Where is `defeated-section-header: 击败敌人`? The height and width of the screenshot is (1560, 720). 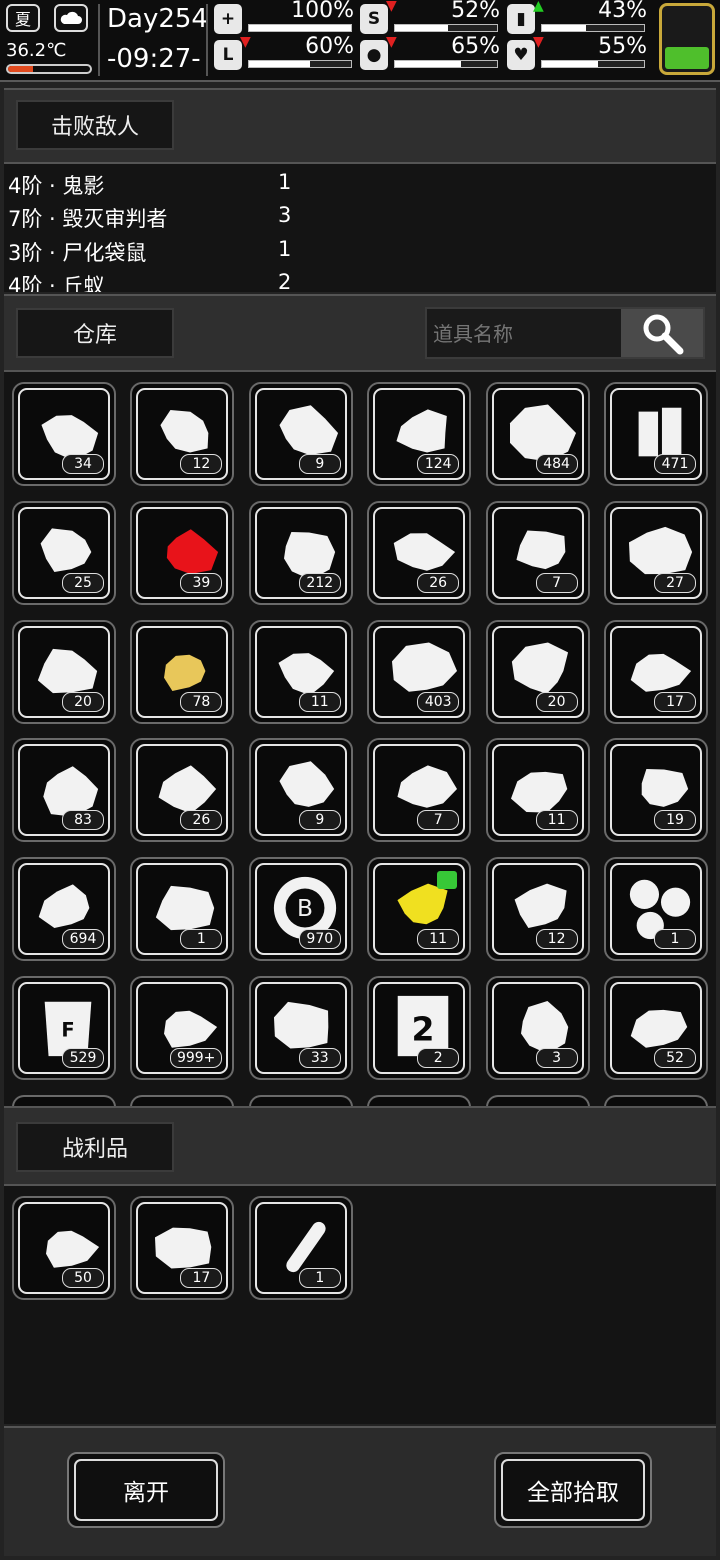
defeated-section-header: 击败敌人 is located at coordinates (360, 126).